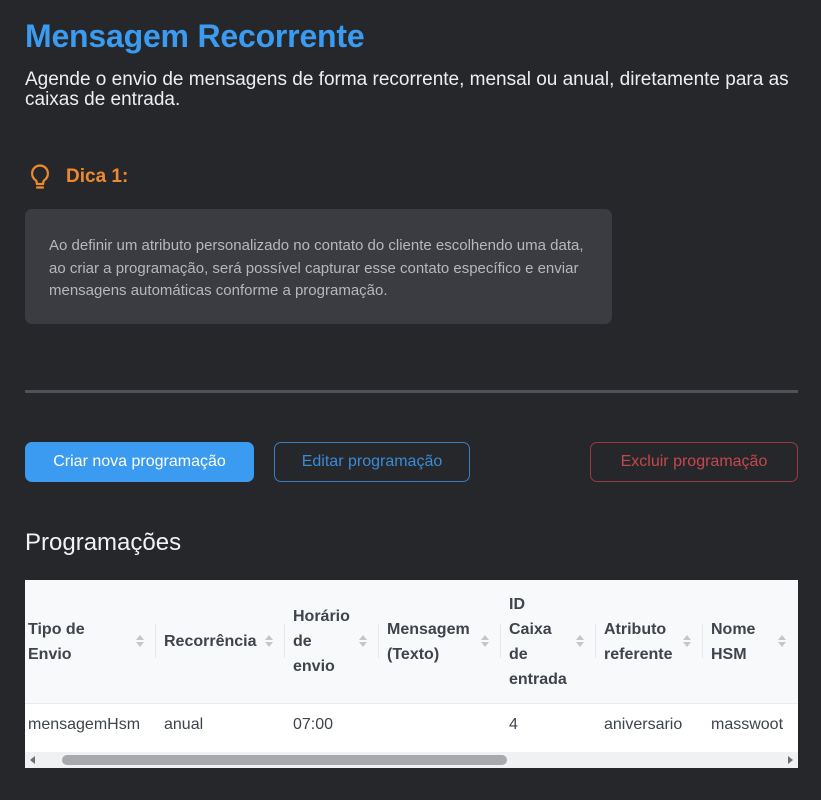 This screenshot has height=800, width=821. Describe the element at coordinates (513, 724) in the screenshot. I see `cell-id-caixa: 4` at that location.